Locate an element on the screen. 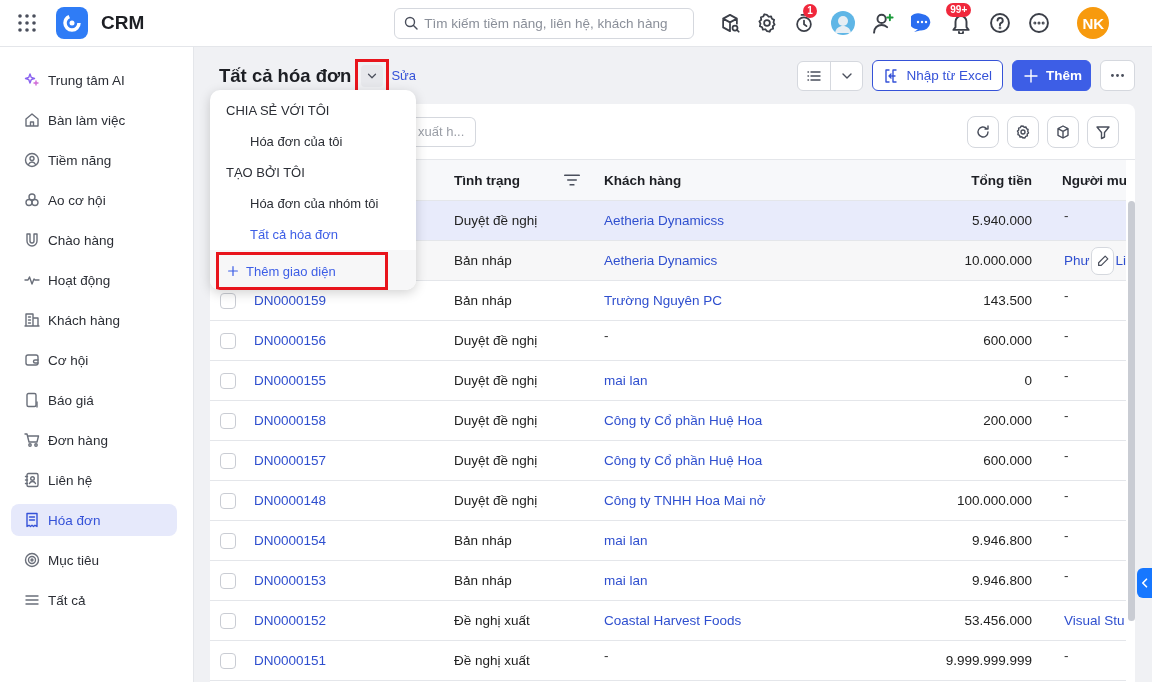  table-row: DN0000148 Duyệt đề nghị Công ty TNHH Hoa Mai nở 100.000.000 - is located at coordinates (668, 501).